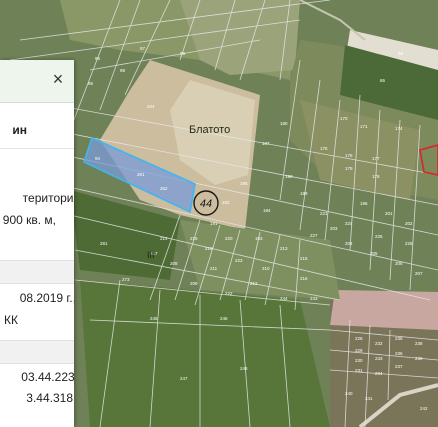 The image size is (438, 427). What do you see at coordinates (266, 143) in the screenshot?
I see `parcel-number: 187` at bounding box center [266, 143].